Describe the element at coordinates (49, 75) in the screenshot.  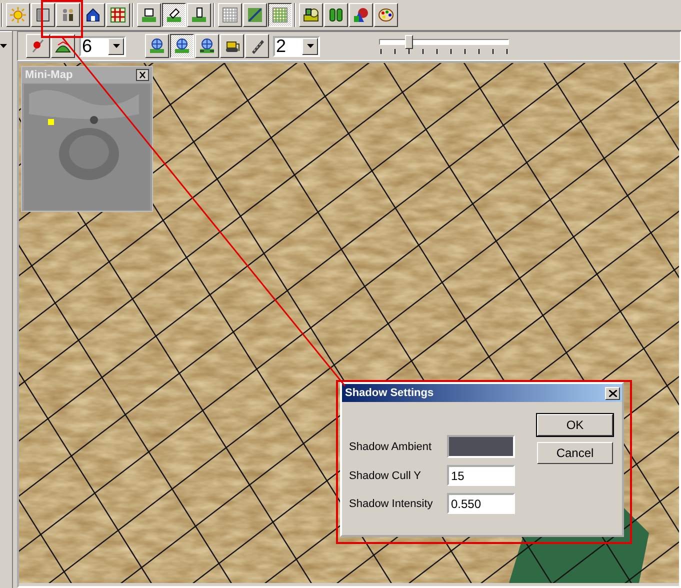
I see `panel-title: Mini-Map` at that location.